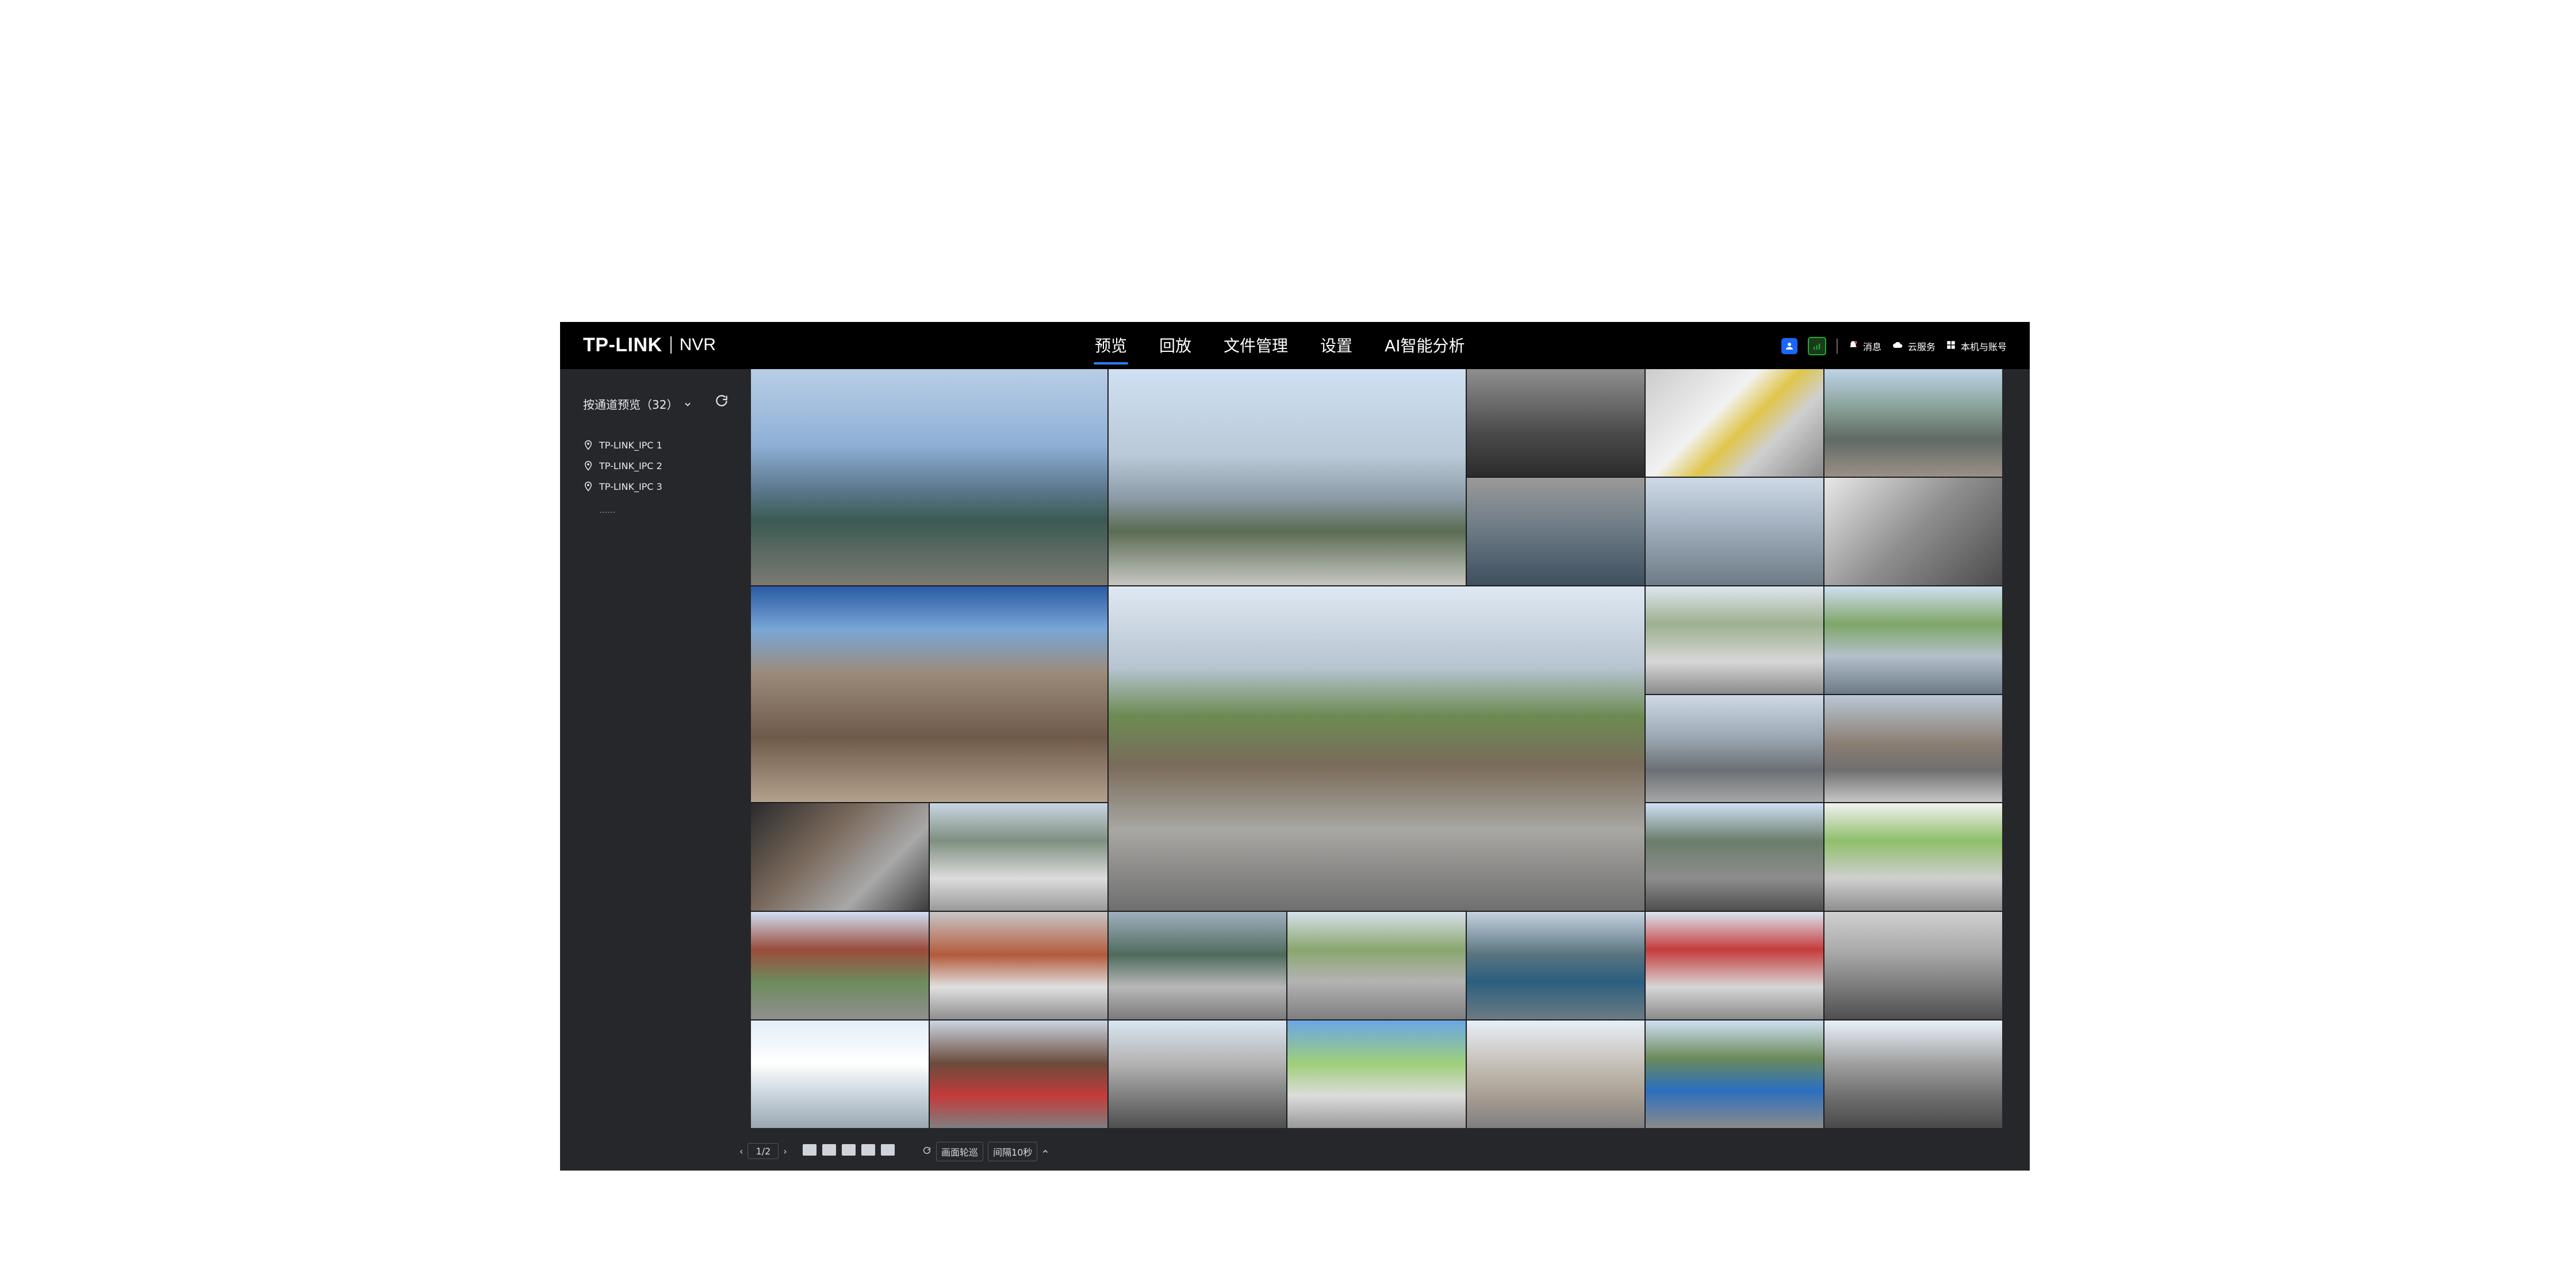 This screenshot has width=2576, height=1266. Describe the element at coordinates (809, 1150) in the screenshot. I see `layout-1-icon` at that location.